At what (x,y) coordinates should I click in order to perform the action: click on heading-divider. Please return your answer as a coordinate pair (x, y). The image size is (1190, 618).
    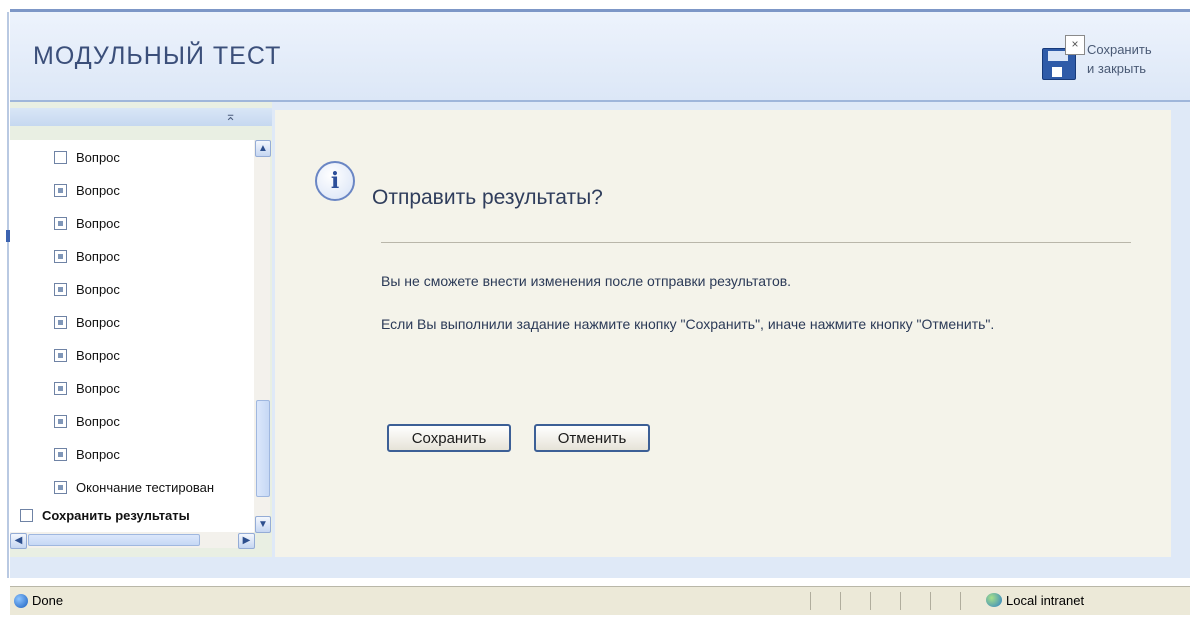
    Looking at the image, I should click on (756, 242).